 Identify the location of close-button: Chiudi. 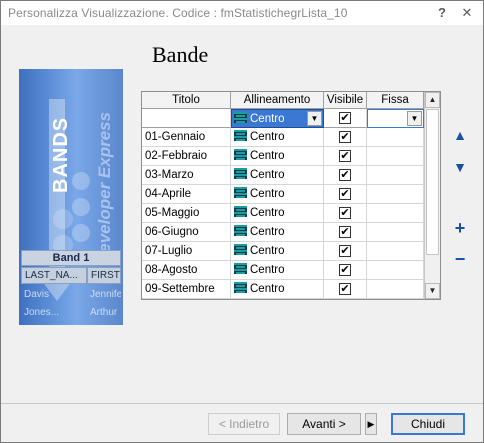
(428, 424).